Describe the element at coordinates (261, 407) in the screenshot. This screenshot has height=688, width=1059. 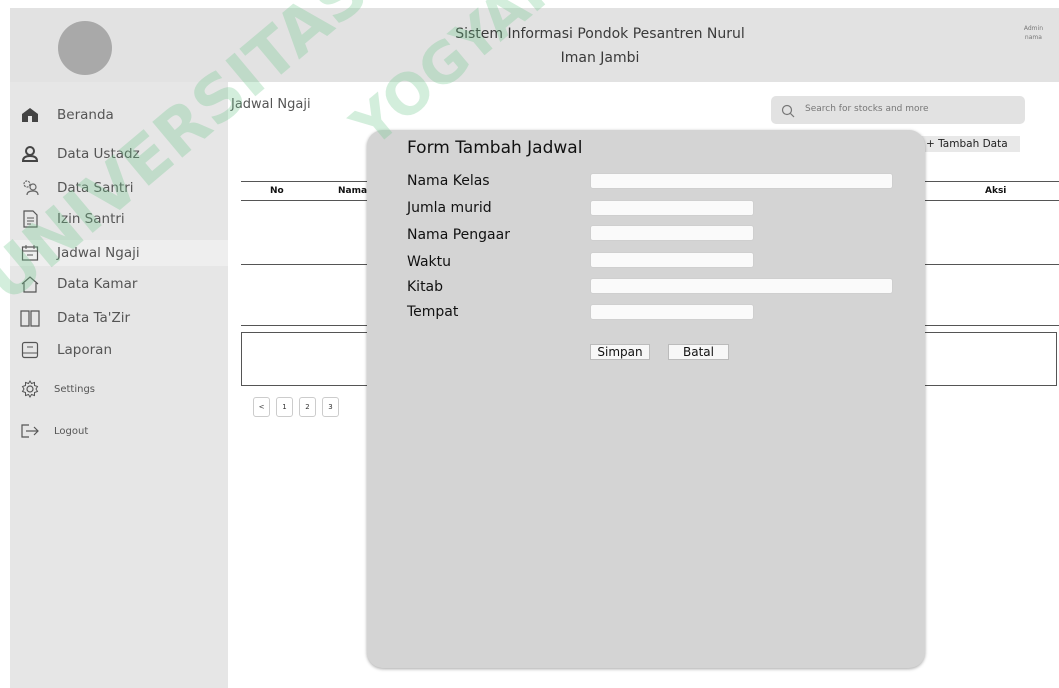
I see `pagination-prev-button: <` at that location.